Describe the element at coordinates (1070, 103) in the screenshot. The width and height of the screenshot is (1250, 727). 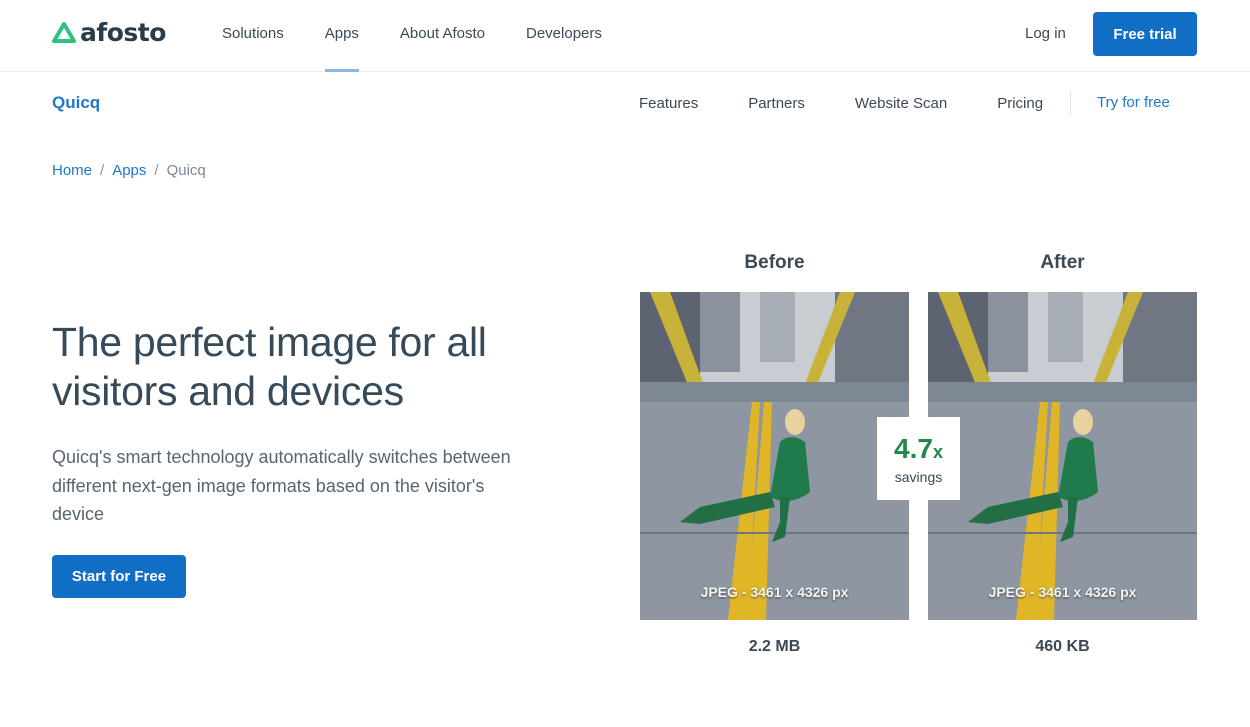
I see `subnav-divider` at that location.